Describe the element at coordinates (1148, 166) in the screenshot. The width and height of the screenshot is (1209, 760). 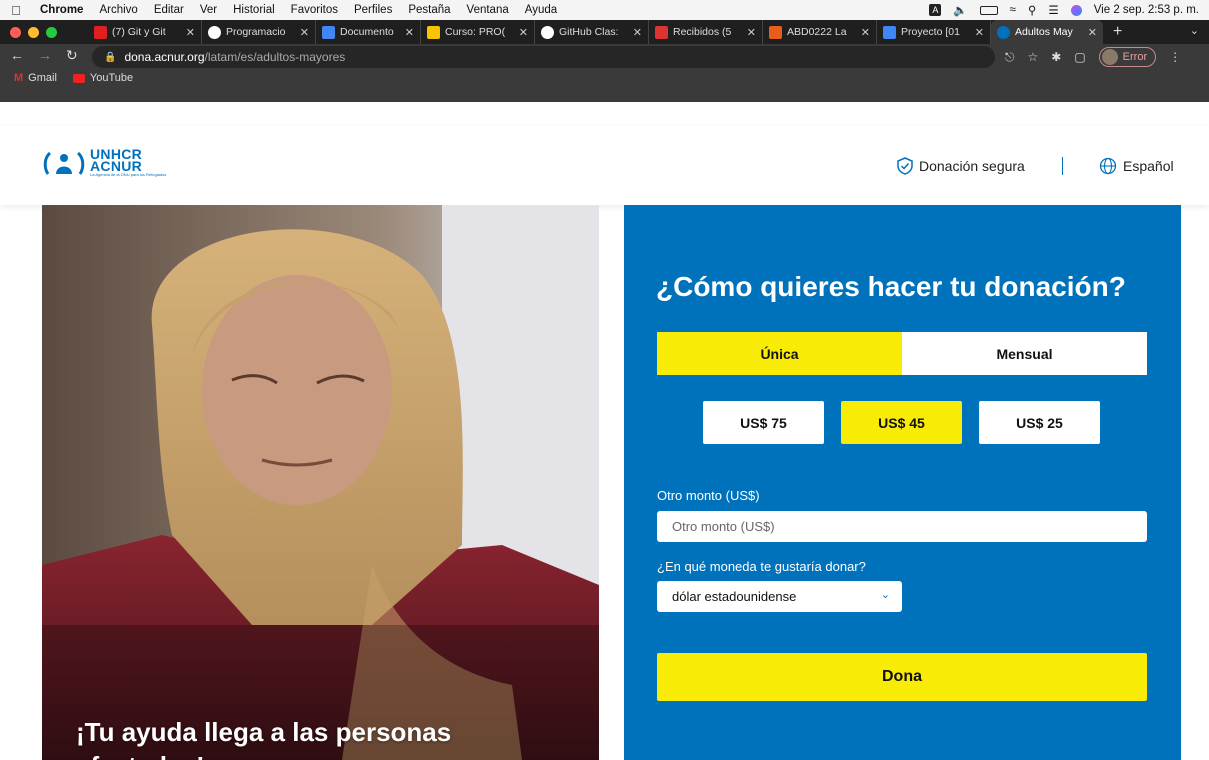
I see `language-label: Español` at that location.